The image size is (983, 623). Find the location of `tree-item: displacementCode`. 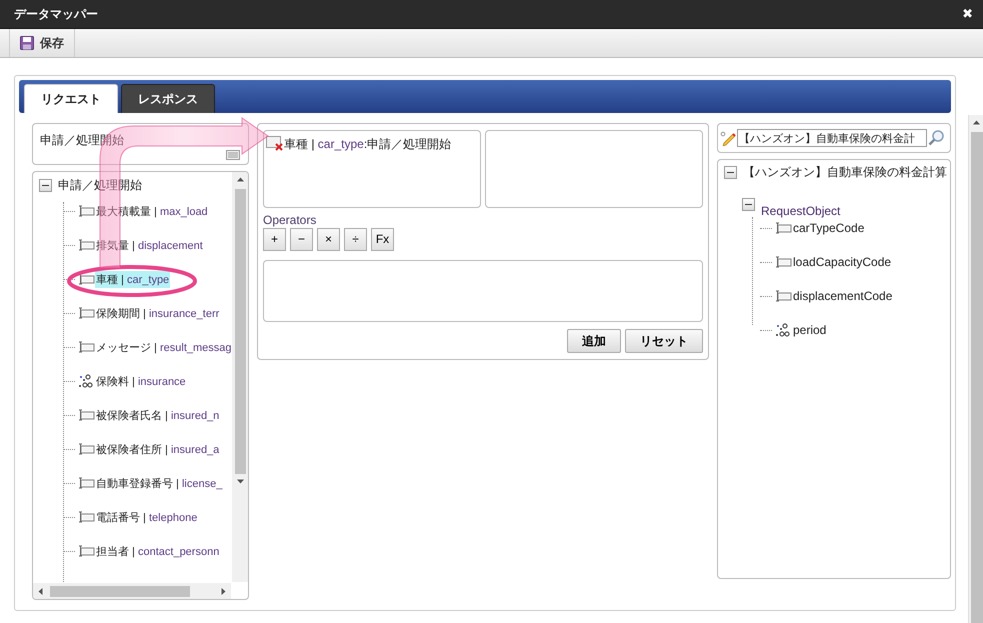

tree-item: displacementCode is located at coordinates (843, 296).